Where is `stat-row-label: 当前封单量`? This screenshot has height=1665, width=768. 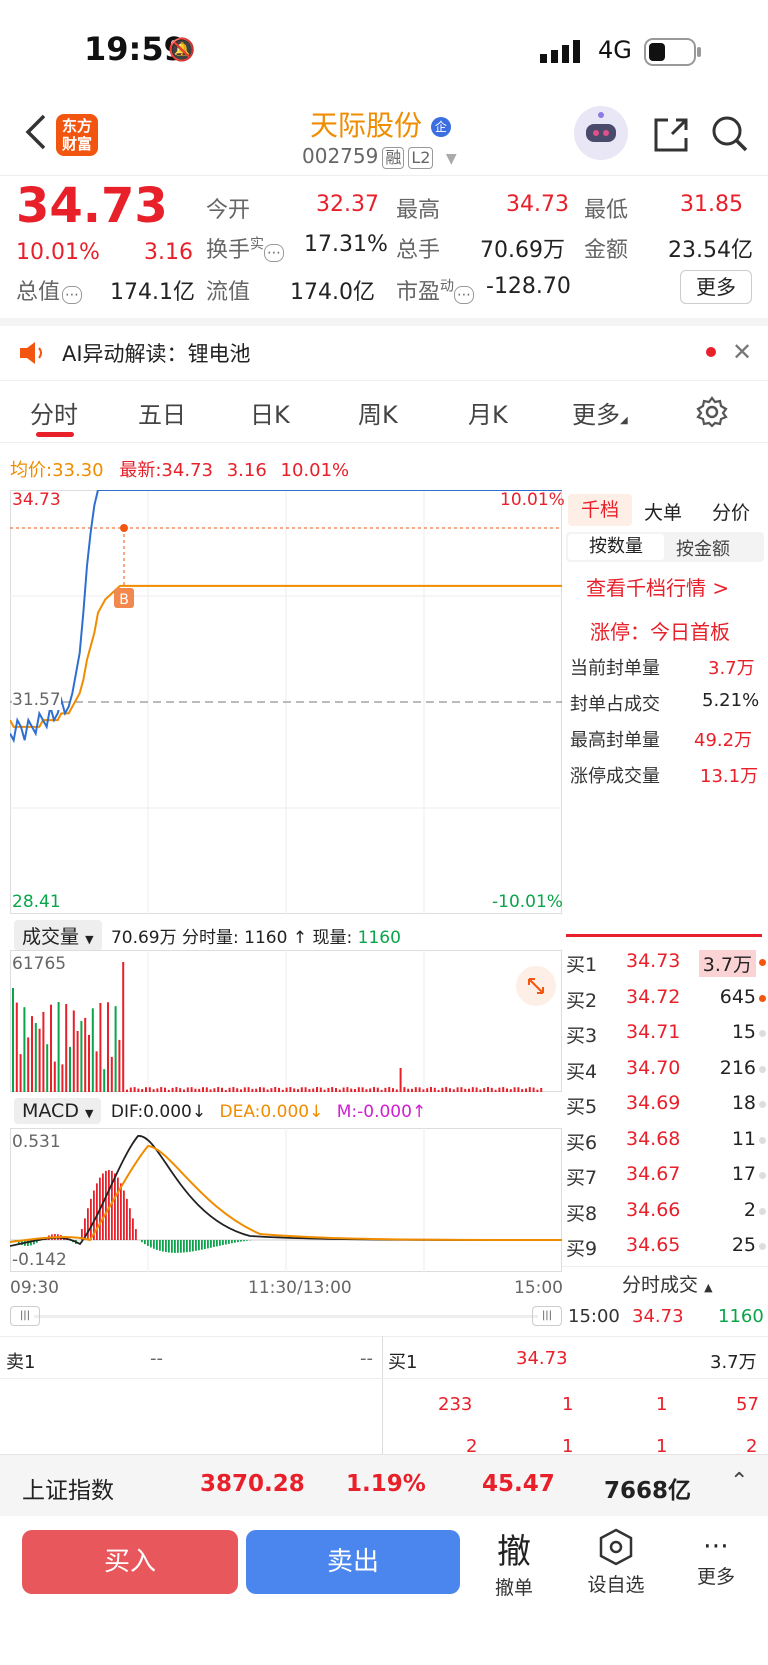 stat-row-label: 当前封单量 is located at coordinates (615, 668).